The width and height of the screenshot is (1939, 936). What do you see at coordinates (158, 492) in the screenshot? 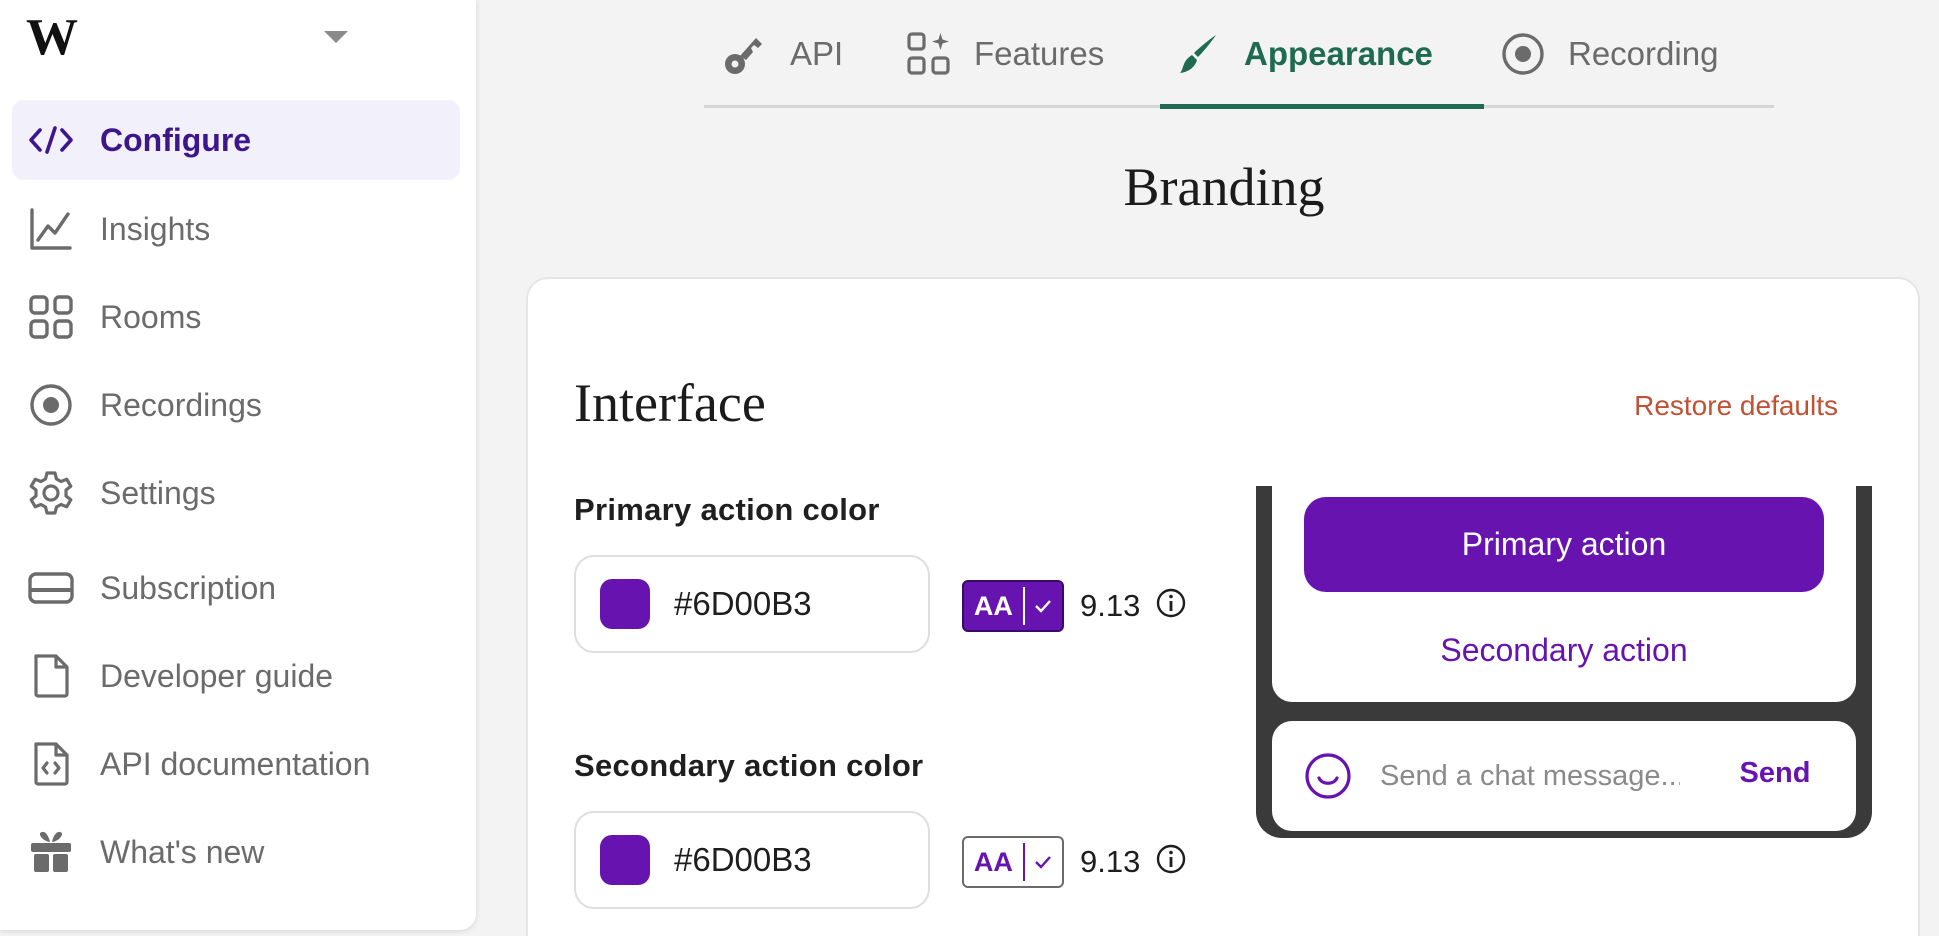
I see `sidebar-item-label: Settings` at bounding box center [158, 492].